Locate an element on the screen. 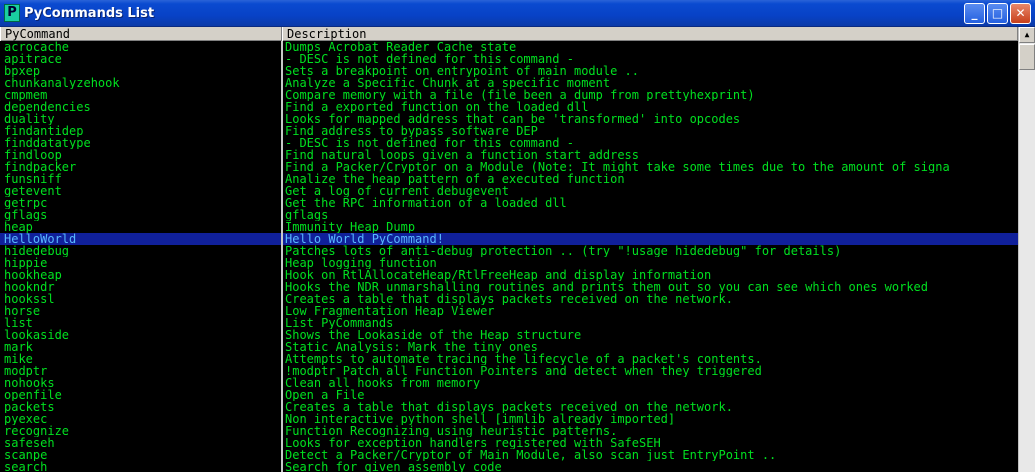  command-description: List PyCommands is located at coordinates (339, 323).